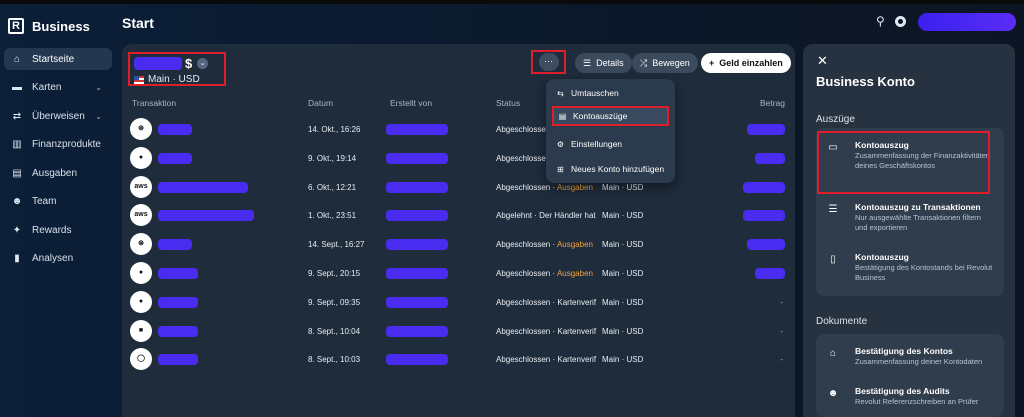 The image size is (1024, 417). Describe the element at coordinates (49, 26) in the screenshot. I see `brand: R Business` at that location.